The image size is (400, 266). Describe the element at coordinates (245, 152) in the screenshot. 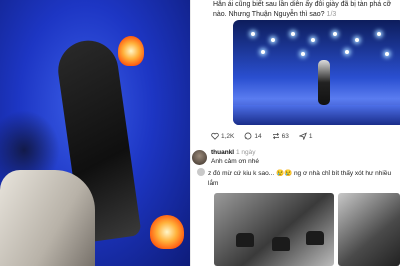

I see `comment-time: 1 ngày` at that location.